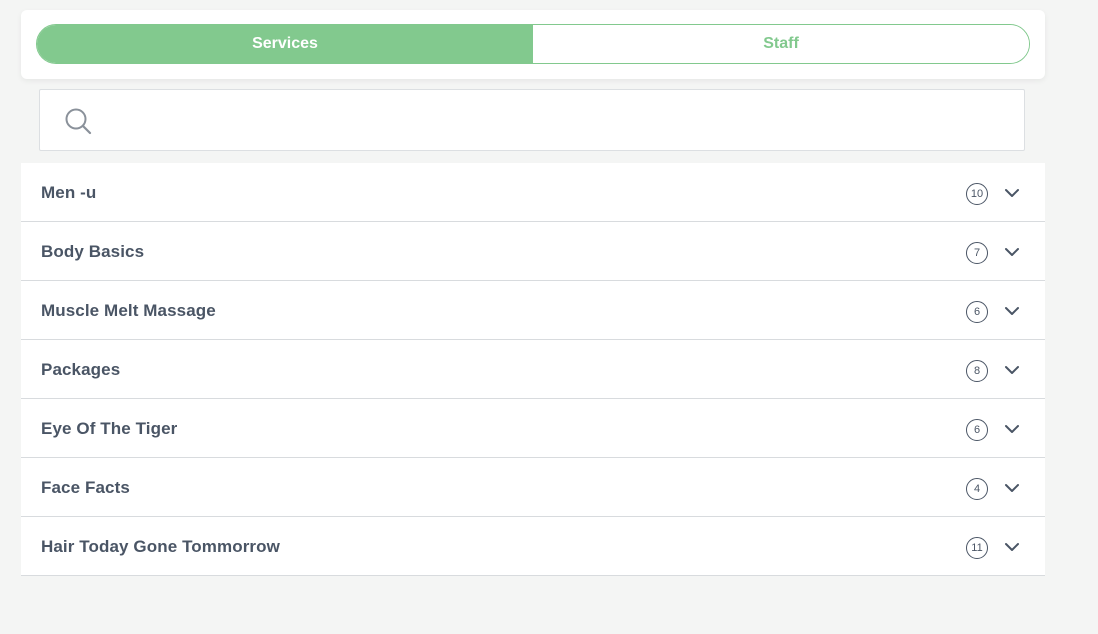  I want to click on category-name: Muscle Melt Massage, so click(128, 310).